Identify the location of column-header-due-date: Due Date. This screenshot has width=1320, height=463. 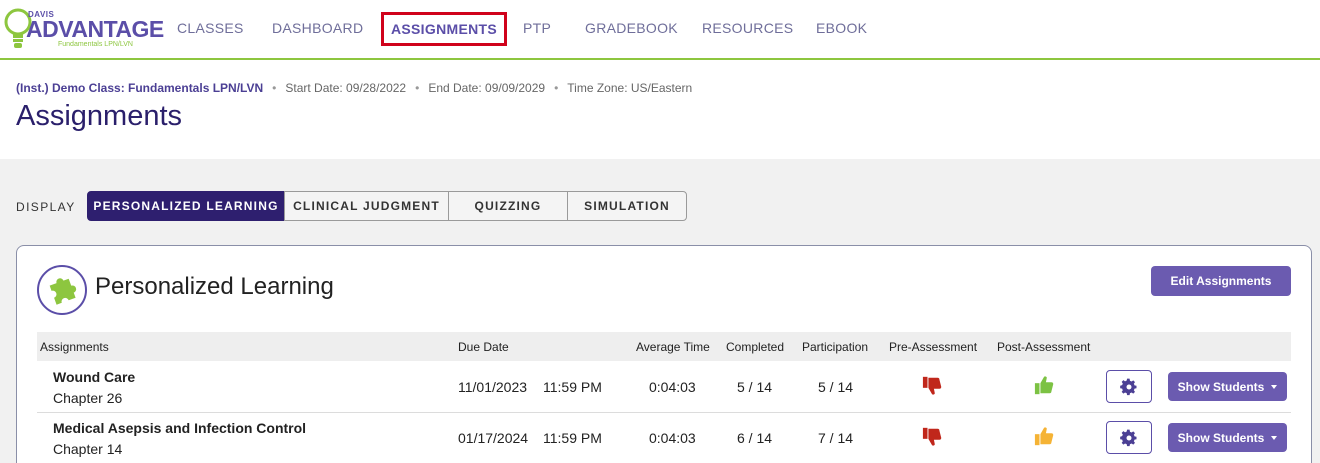
(483, 347).